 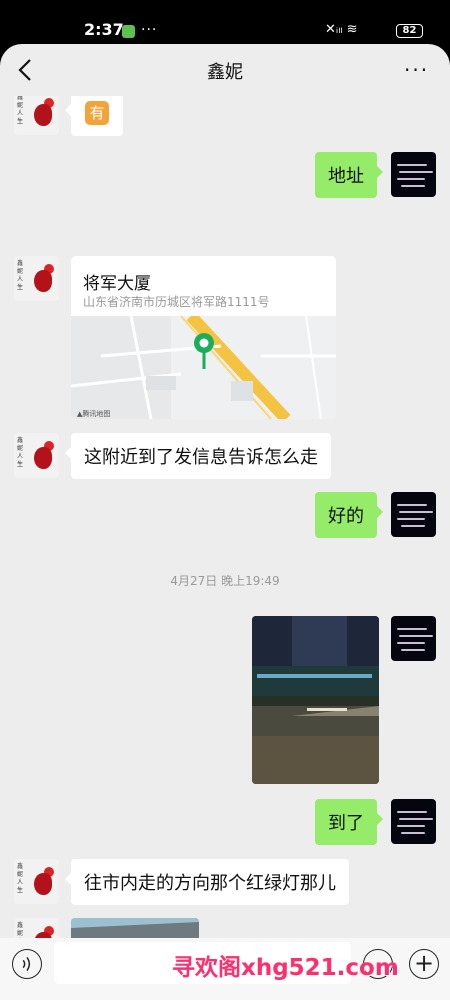 I want to click on location-address: 山东省济南市历城区将军路1111号, so click(x=176, y=302).